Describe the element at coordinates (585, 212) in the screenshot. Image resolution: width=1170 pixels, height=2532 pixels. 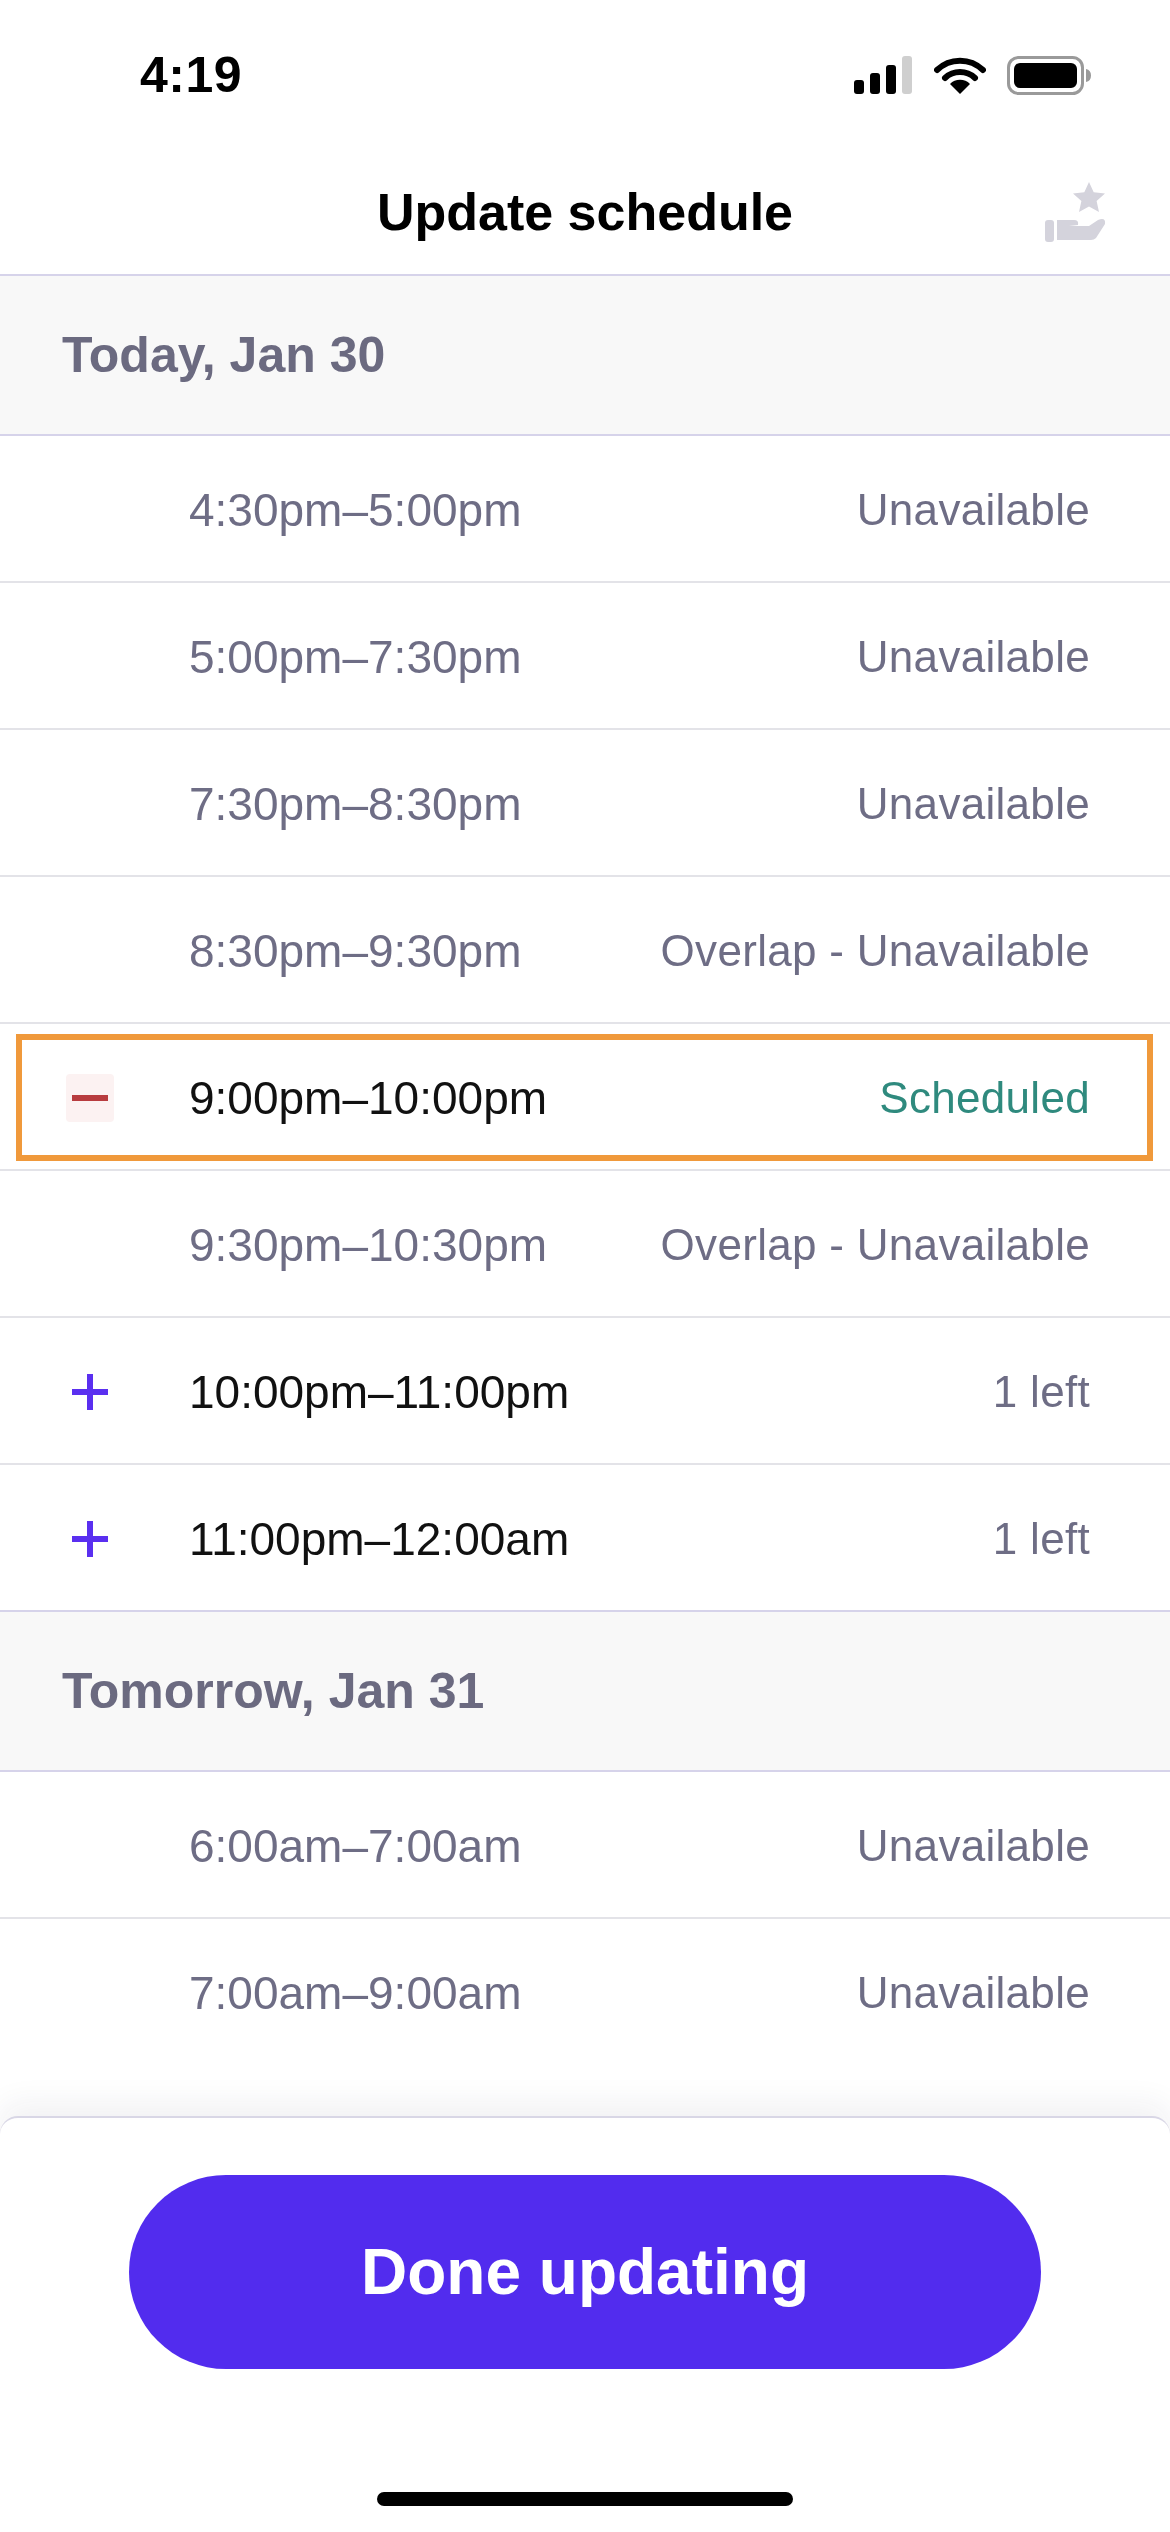
I see `screen-title: Update schedule` at that location.